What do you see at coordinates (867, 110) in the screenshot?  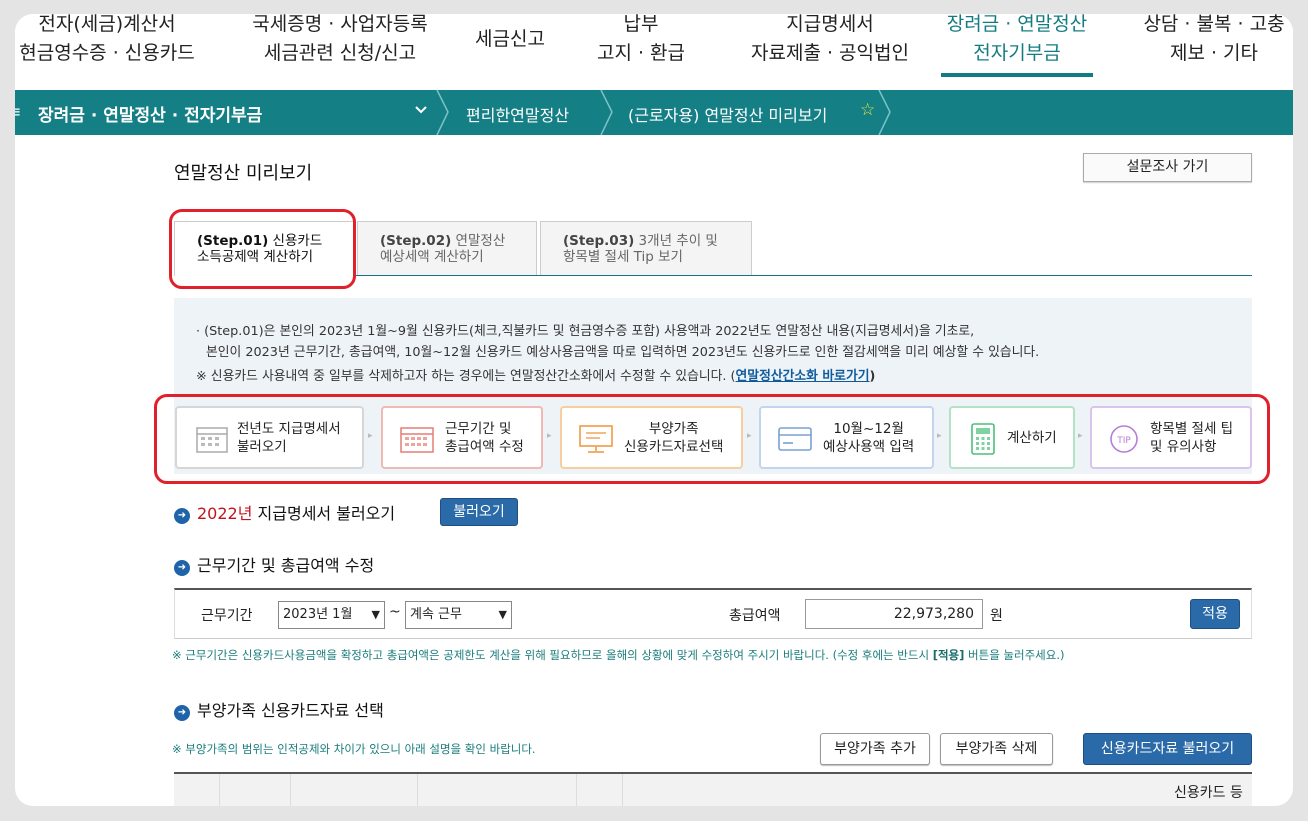 I see `favorite-star-icon: ☆` at bounding box center [867, 110].